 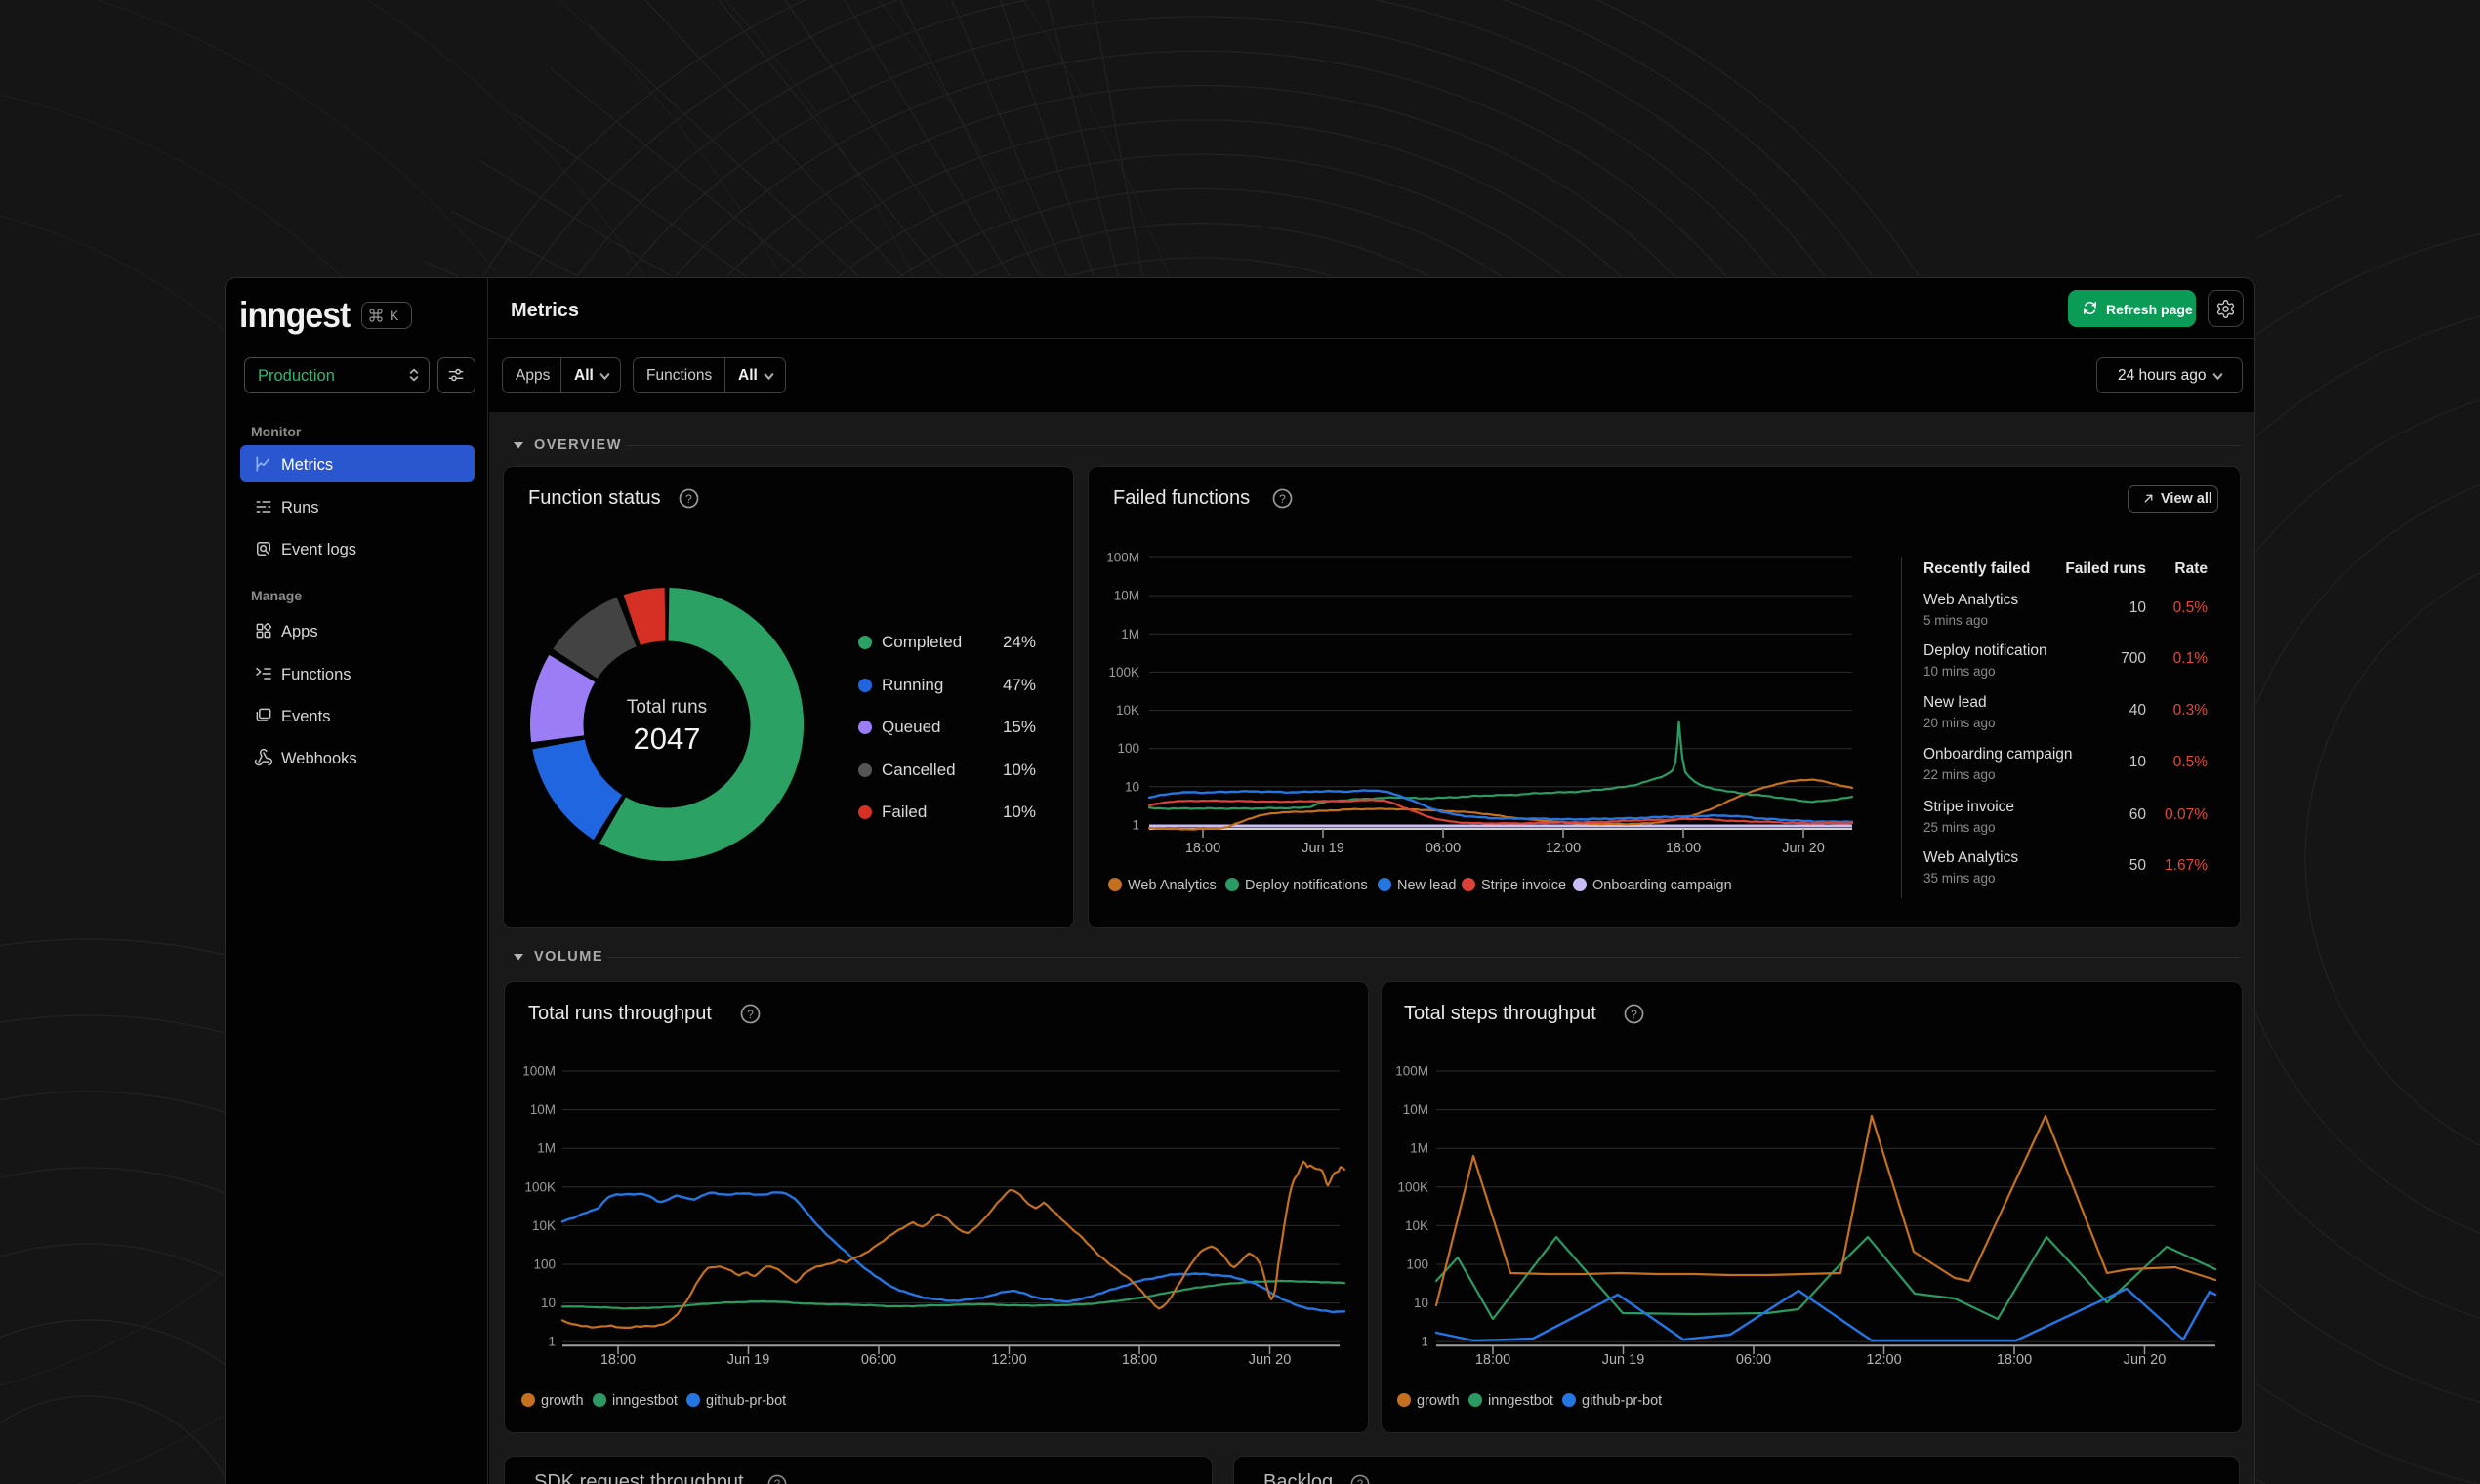 I want to click on svg-text: Stripe invoice, so click(x=1523, y=886).